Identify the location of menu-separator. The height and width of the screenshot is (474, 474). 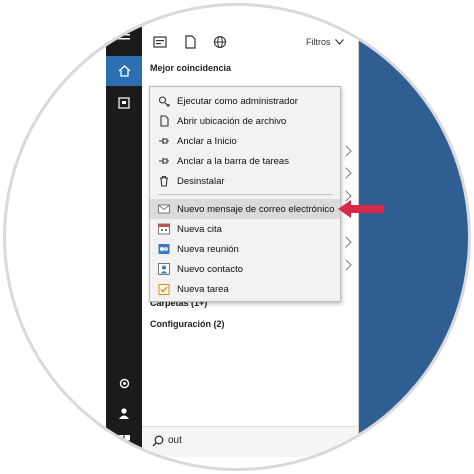
(245, 194).